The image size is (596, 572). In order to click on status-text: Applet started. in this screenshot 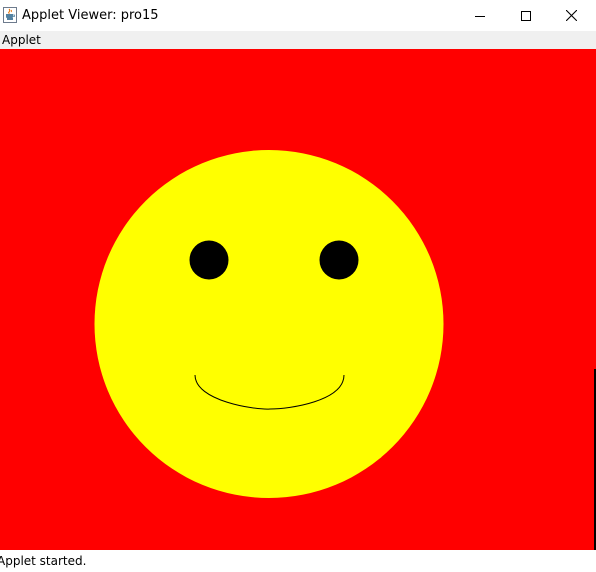, I will do `click(43, 561)`.